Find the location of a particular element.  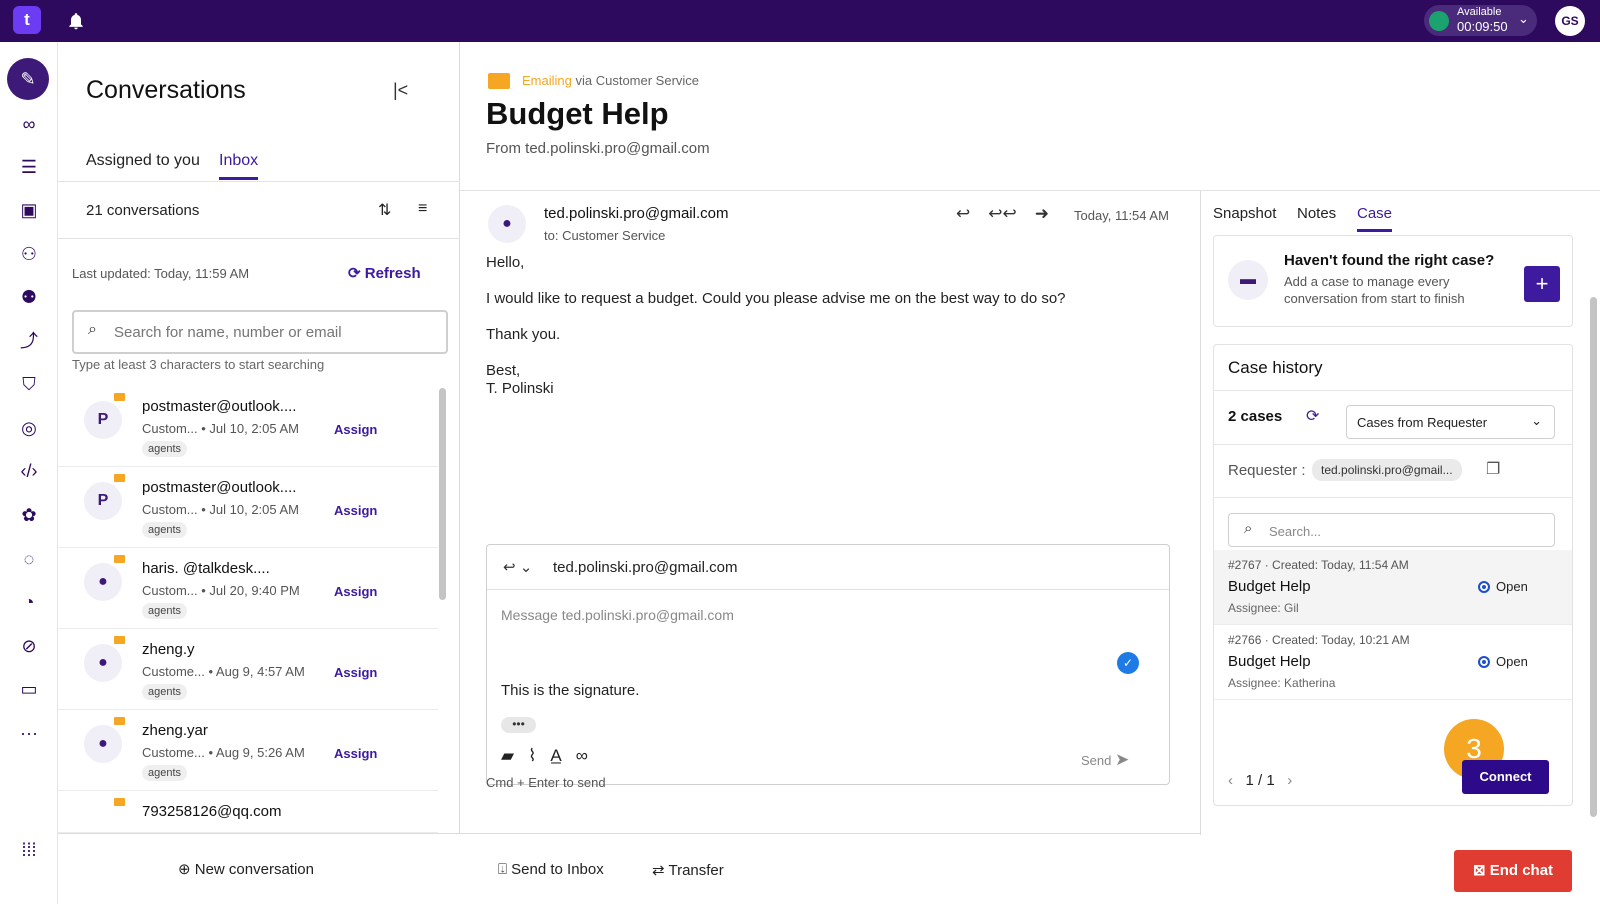

tab-snapshot: Snapshot is located at coordinates (1244, 213).